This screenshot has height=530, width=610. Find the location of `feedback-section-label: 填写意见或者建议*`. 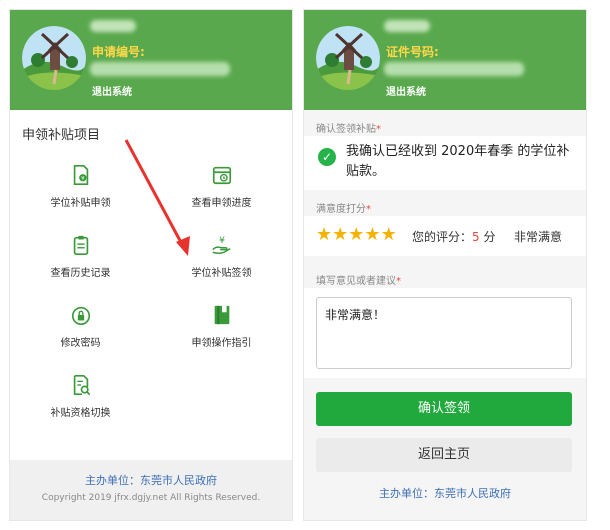

feedback-section-label: 填写意见或者建议* is located at coordinates (358, 281).